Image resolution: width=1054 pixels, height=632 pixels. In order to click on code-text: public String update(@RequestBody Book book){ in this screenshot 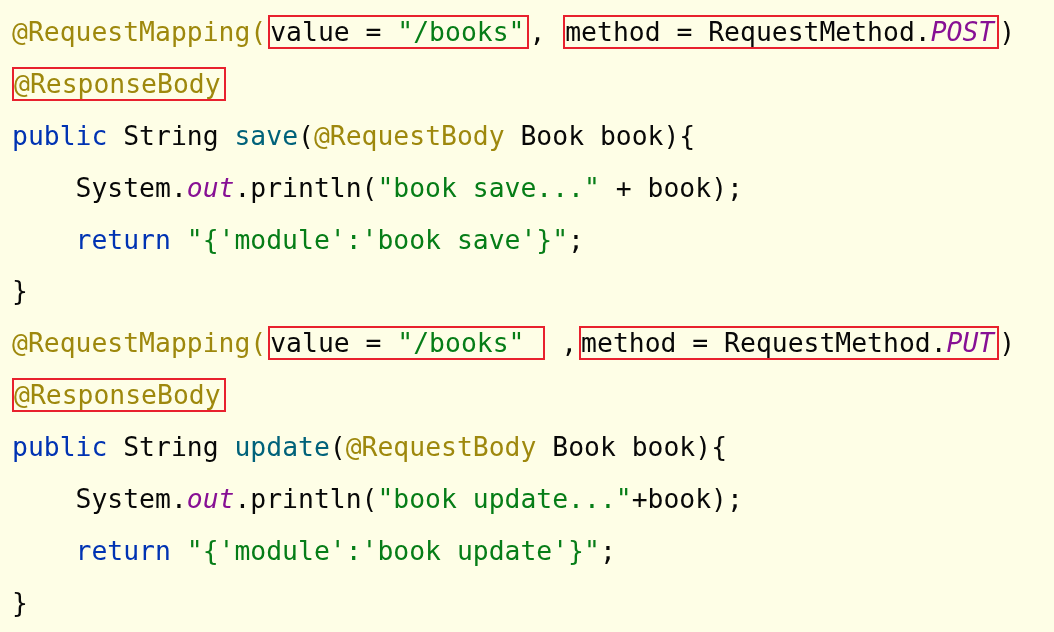, I will do `click(370, 447)`.